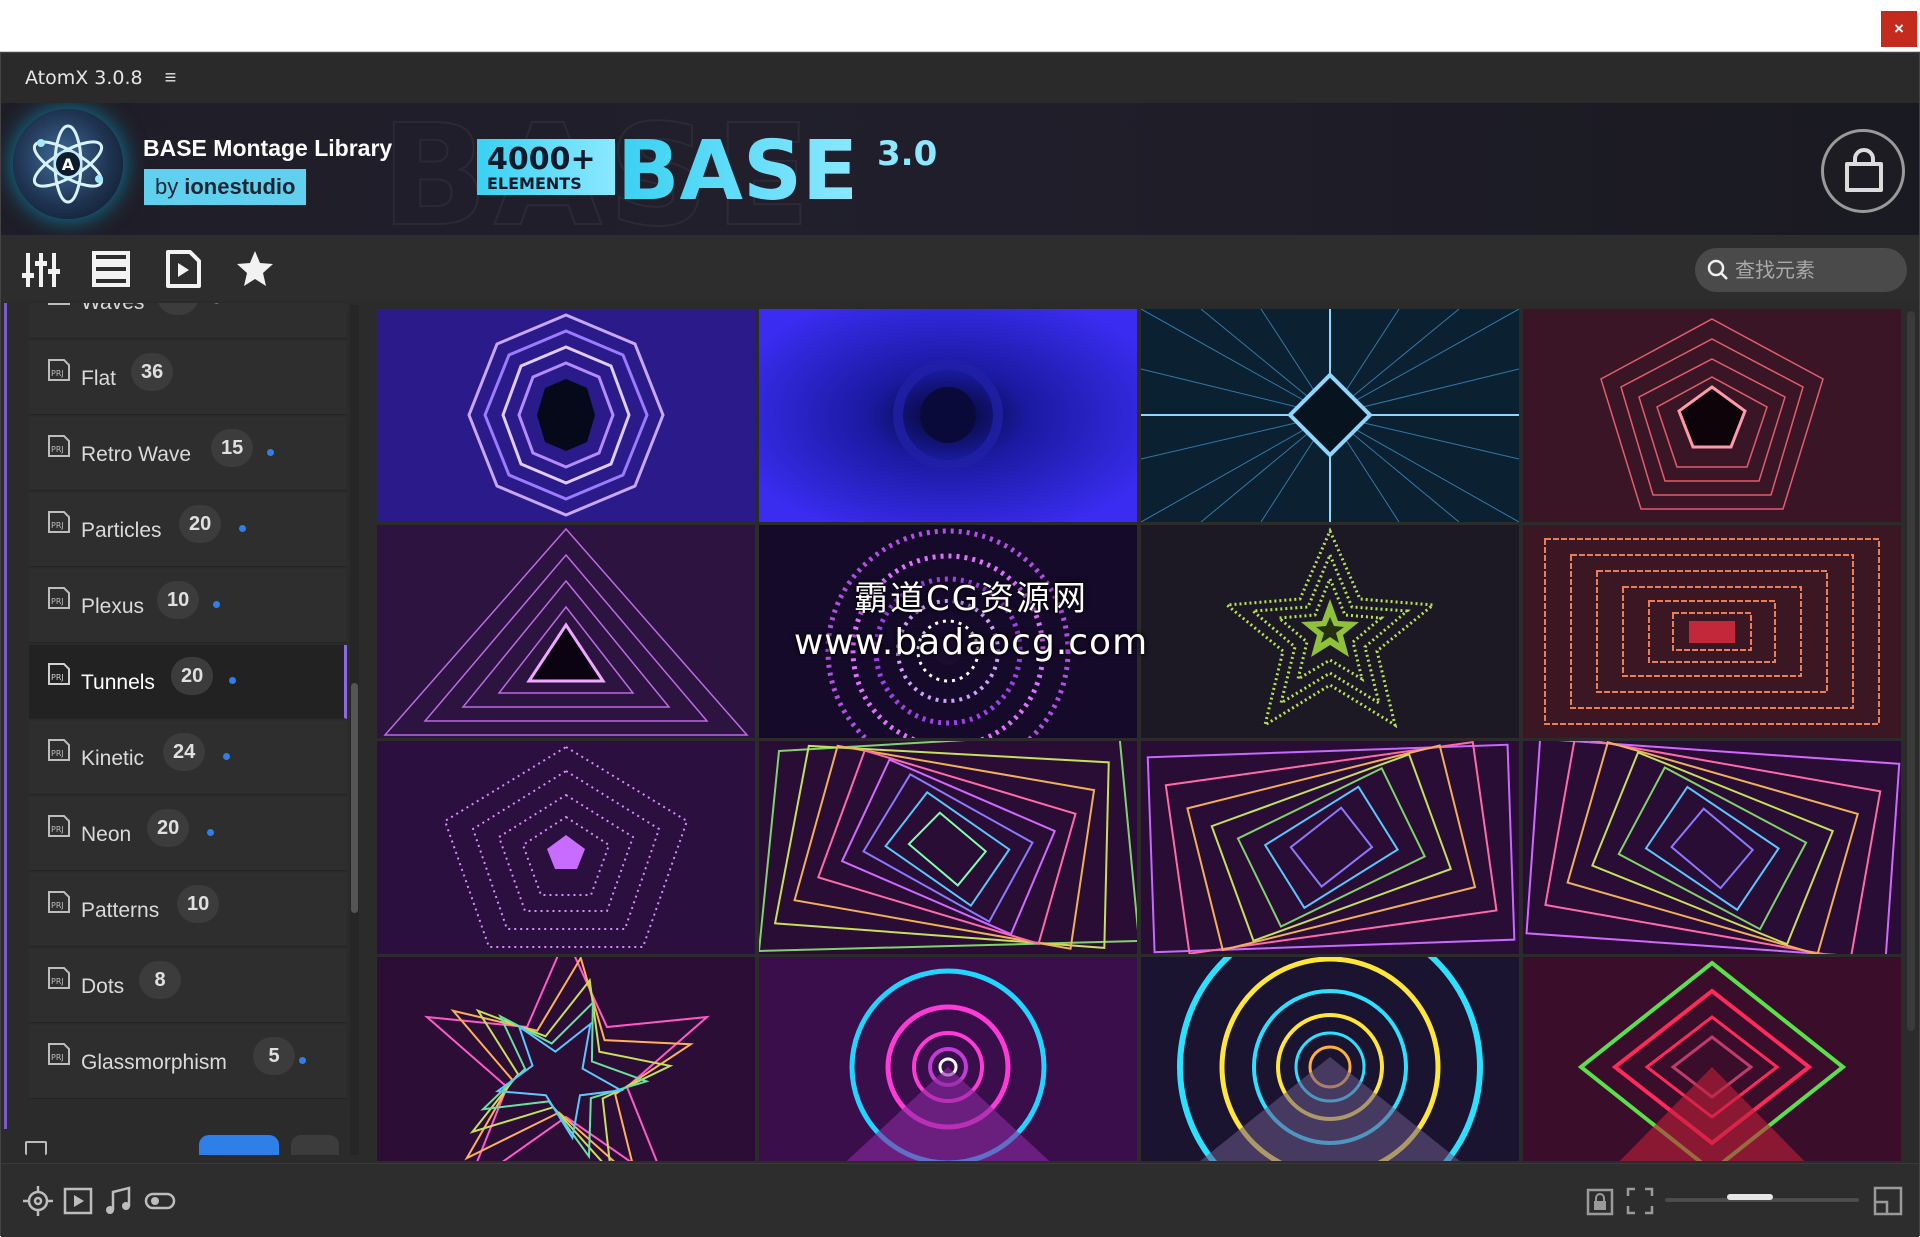  What do you see at coordinates (171, 78) in the screenshot?
I see `hamburger-menu-icon: ≡` at bounding box center [171, 78].